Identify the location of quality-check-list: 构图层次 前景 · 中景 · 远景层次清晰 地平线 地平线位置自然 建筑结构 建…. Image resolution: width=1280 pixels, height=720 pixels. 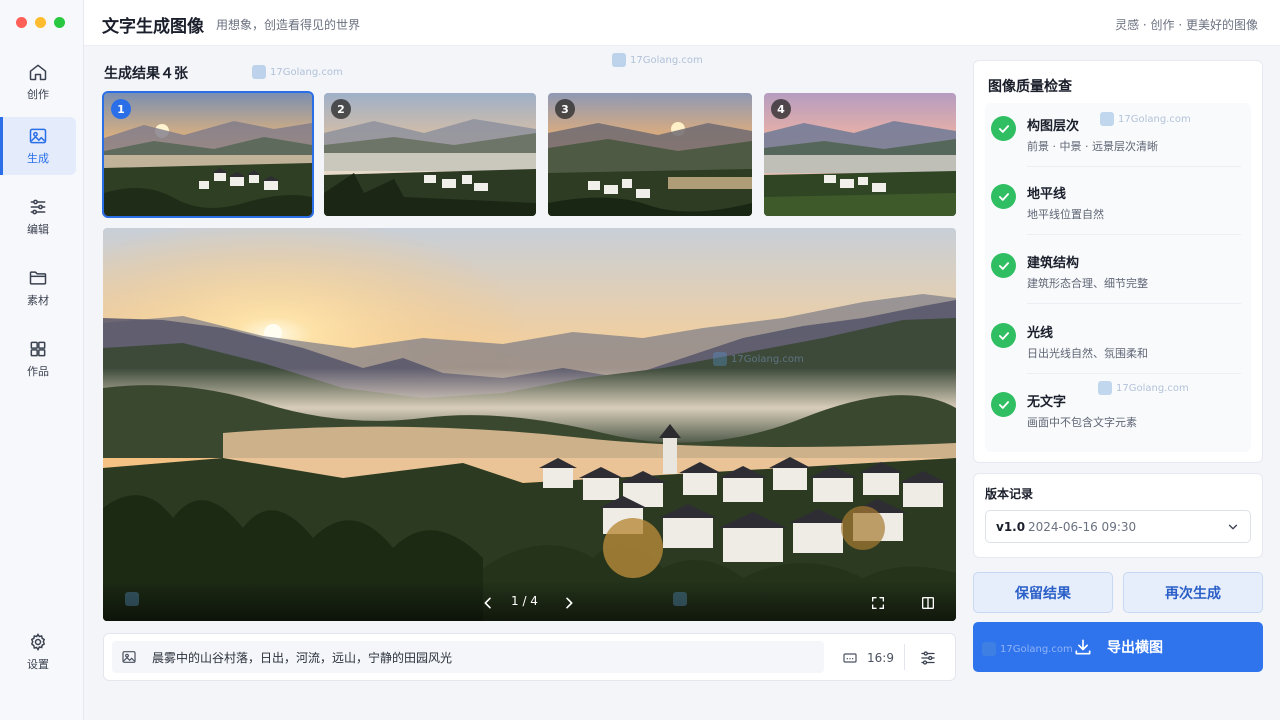
(1118, 277).